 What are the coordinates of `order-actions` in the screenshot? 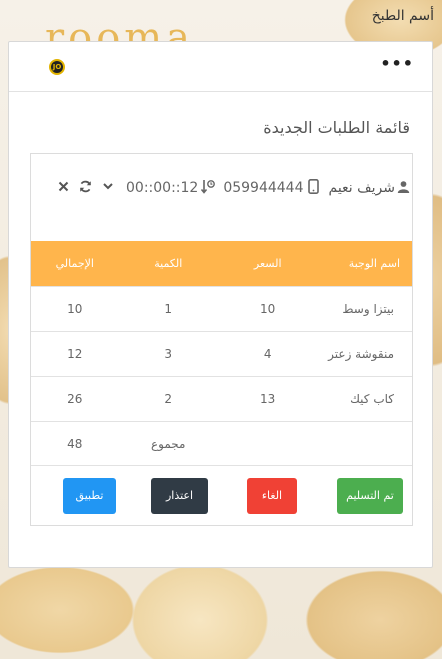 It's located at (86, 188).